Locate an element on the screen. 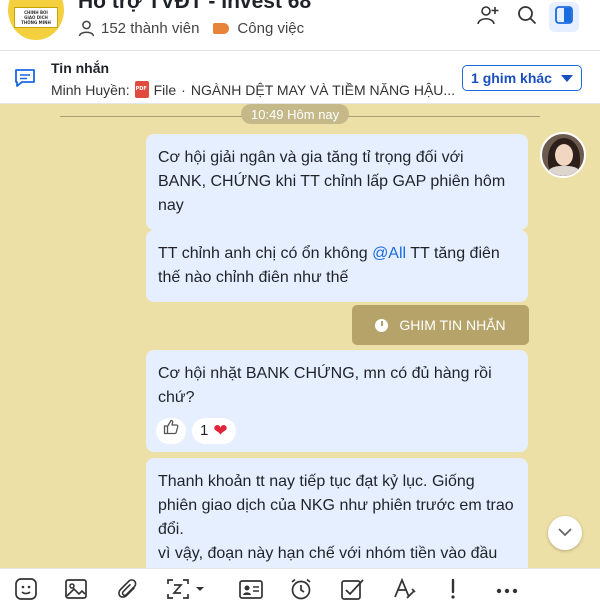 The height and width of the screenshot is (600, 600). add-user-icon is located at coordinates (488, 17).